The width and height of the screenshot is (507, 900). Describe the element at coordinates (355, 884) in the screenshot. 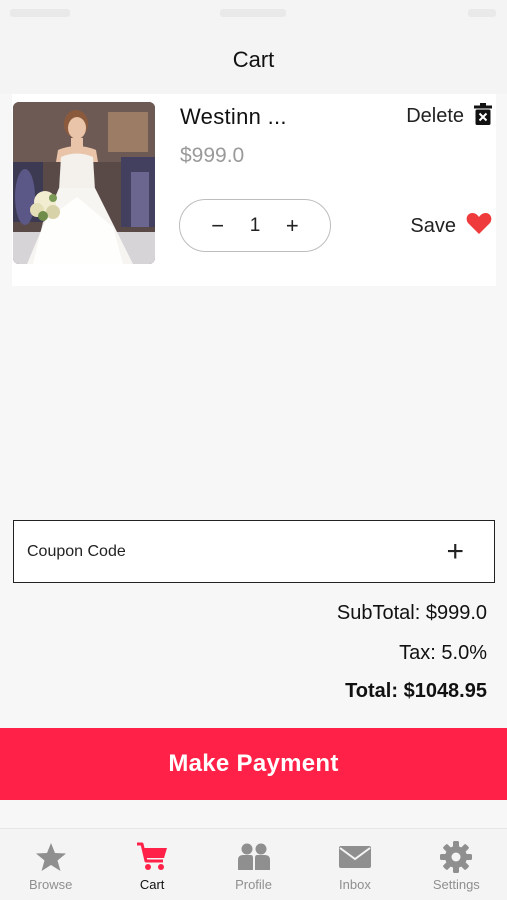

I see `tab-label-inbox: Inbox` at that location.